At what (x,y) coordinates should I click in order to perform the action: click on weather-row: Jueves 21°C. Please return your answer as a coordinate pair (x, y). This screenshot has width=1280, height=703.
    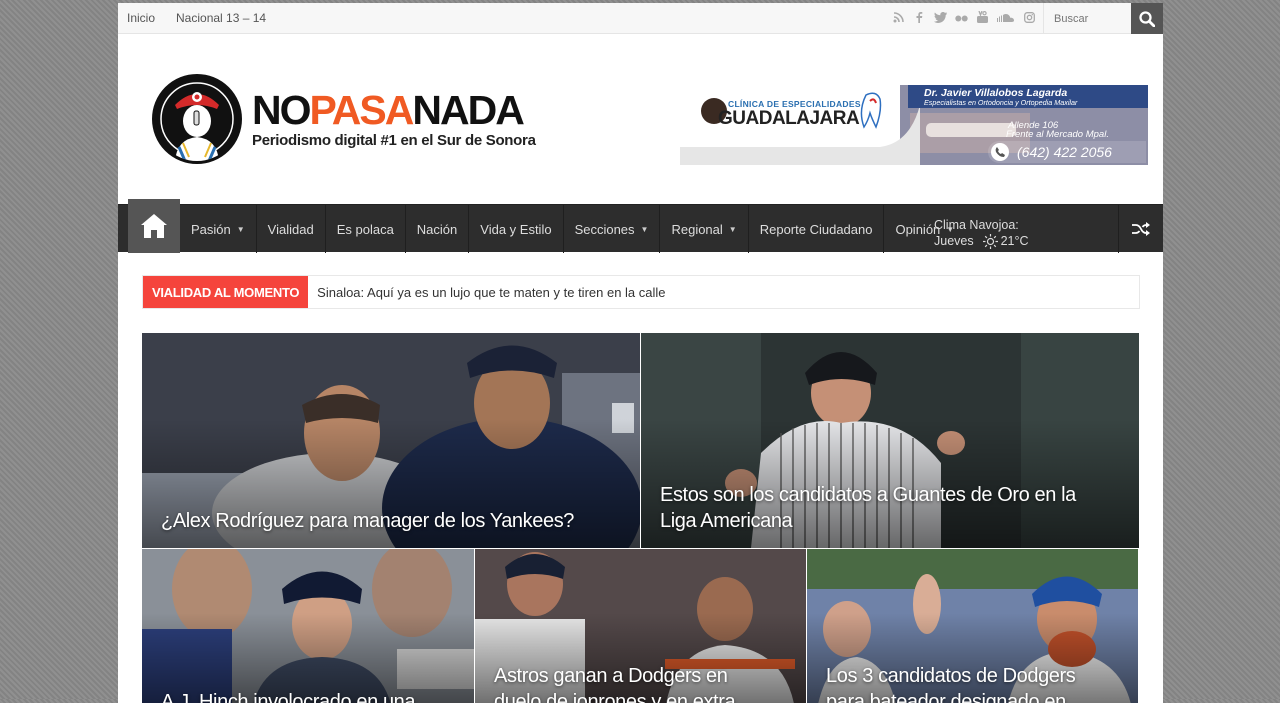
    Looking at the image, I should click on (981, 241).